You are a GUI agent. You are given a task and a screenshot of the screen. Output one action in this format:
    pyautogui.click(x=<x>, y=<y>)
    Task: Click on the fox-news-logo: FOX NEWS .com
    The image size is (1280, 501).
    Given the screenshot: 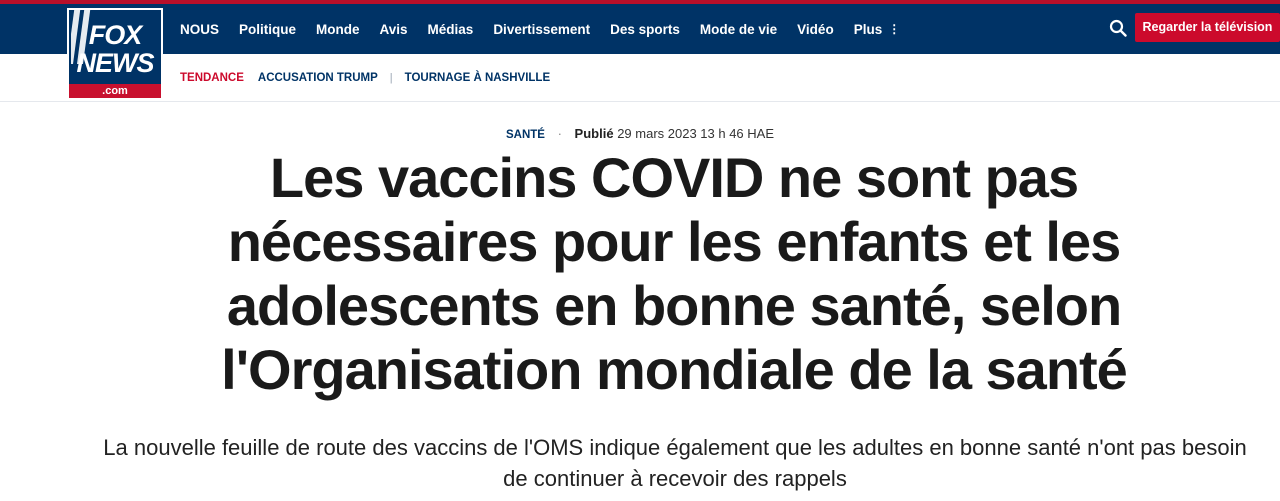 What is the action you would take?
    pyautogui.click(x=115, y=54)
    